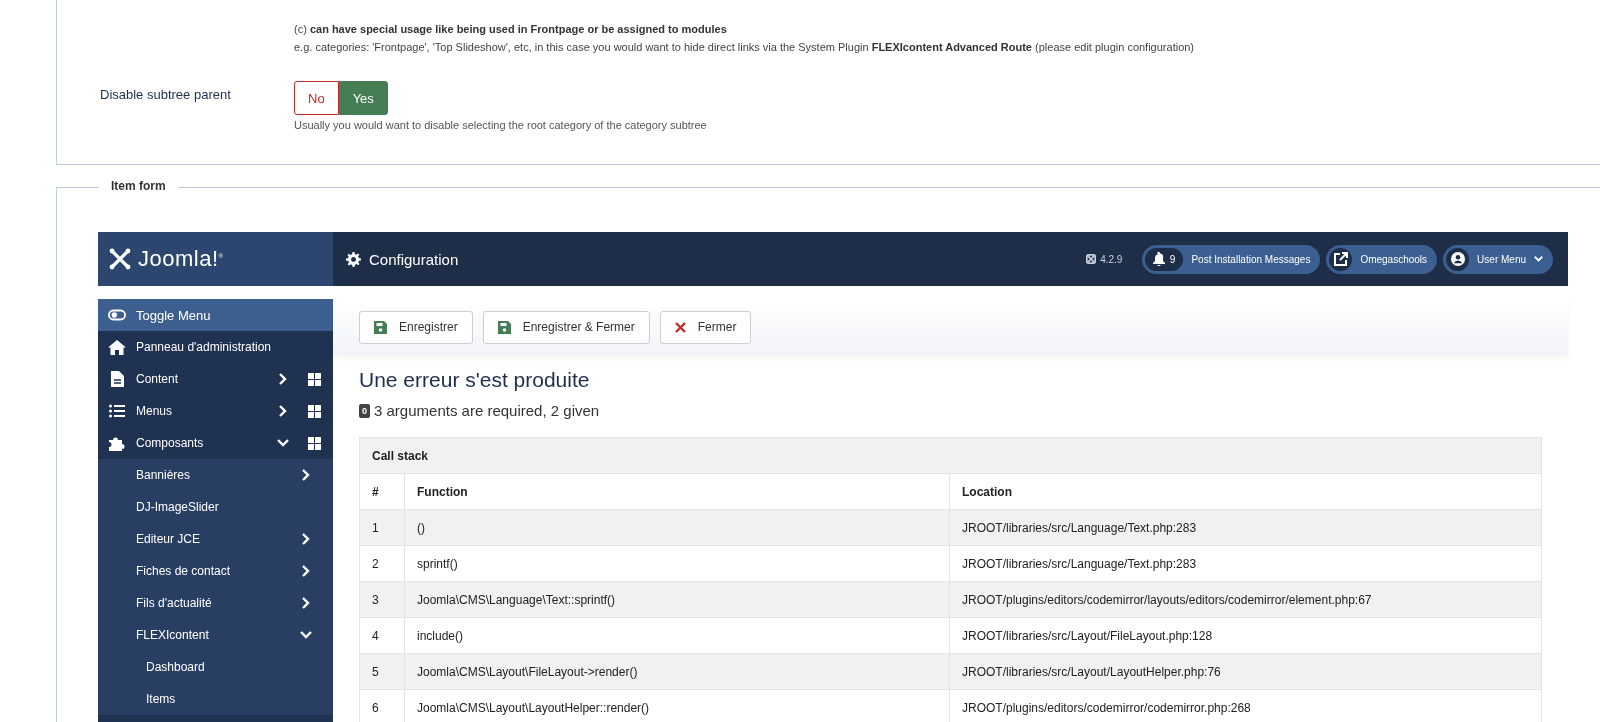 This screenshot has height=722, width=1600. Describe the element at coordinates (382, 705) in the screenshot. I see `table-cell: 6` at that location.